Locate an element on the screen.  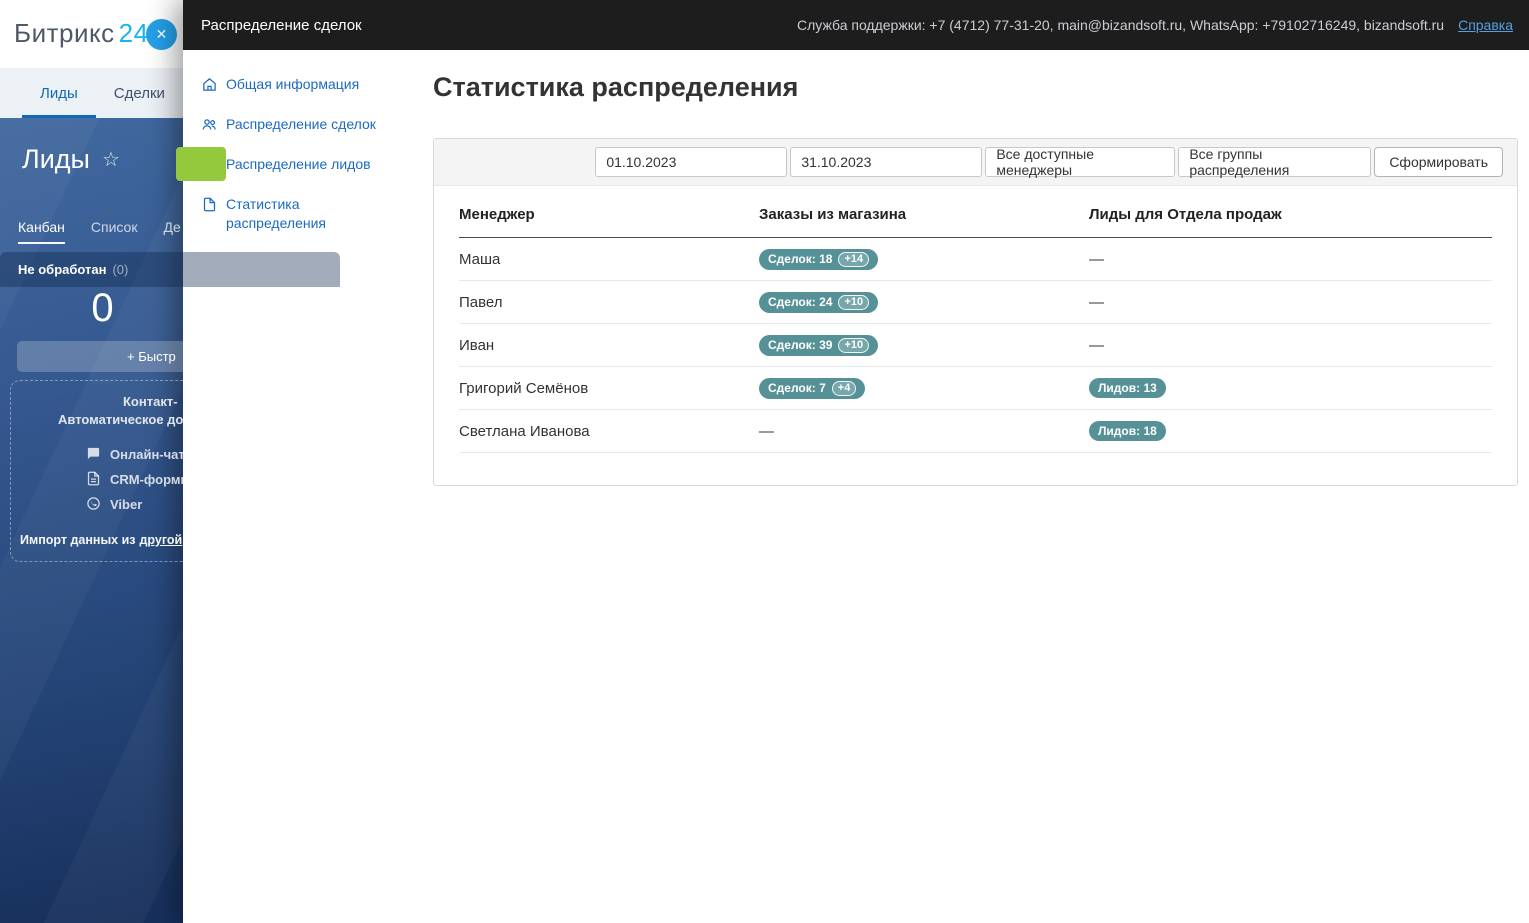
import-source-link: другой is located at coordinates (160, 540).